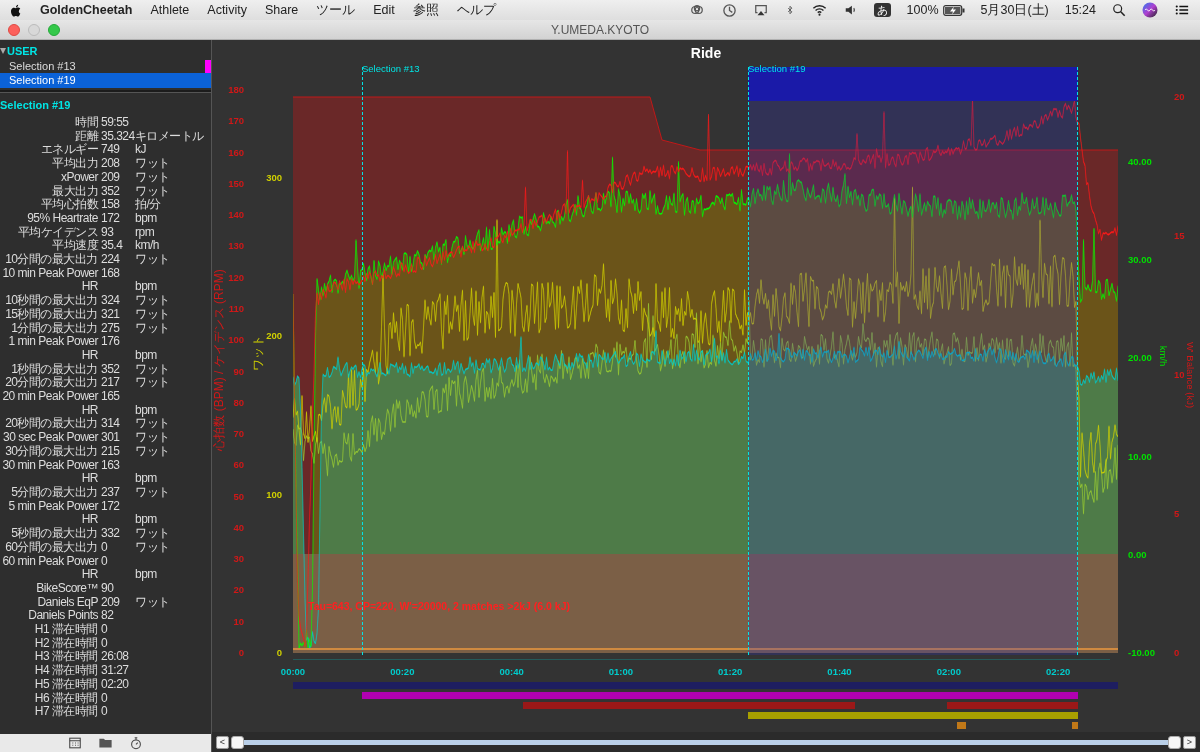 The width and height of the screenshot is (1200, 752). Describe the element at coordinates (219, 360) in the screenshot. I see `axis-title: 心拍数 (BPM) / ケイデンス (RPM)` at that location.